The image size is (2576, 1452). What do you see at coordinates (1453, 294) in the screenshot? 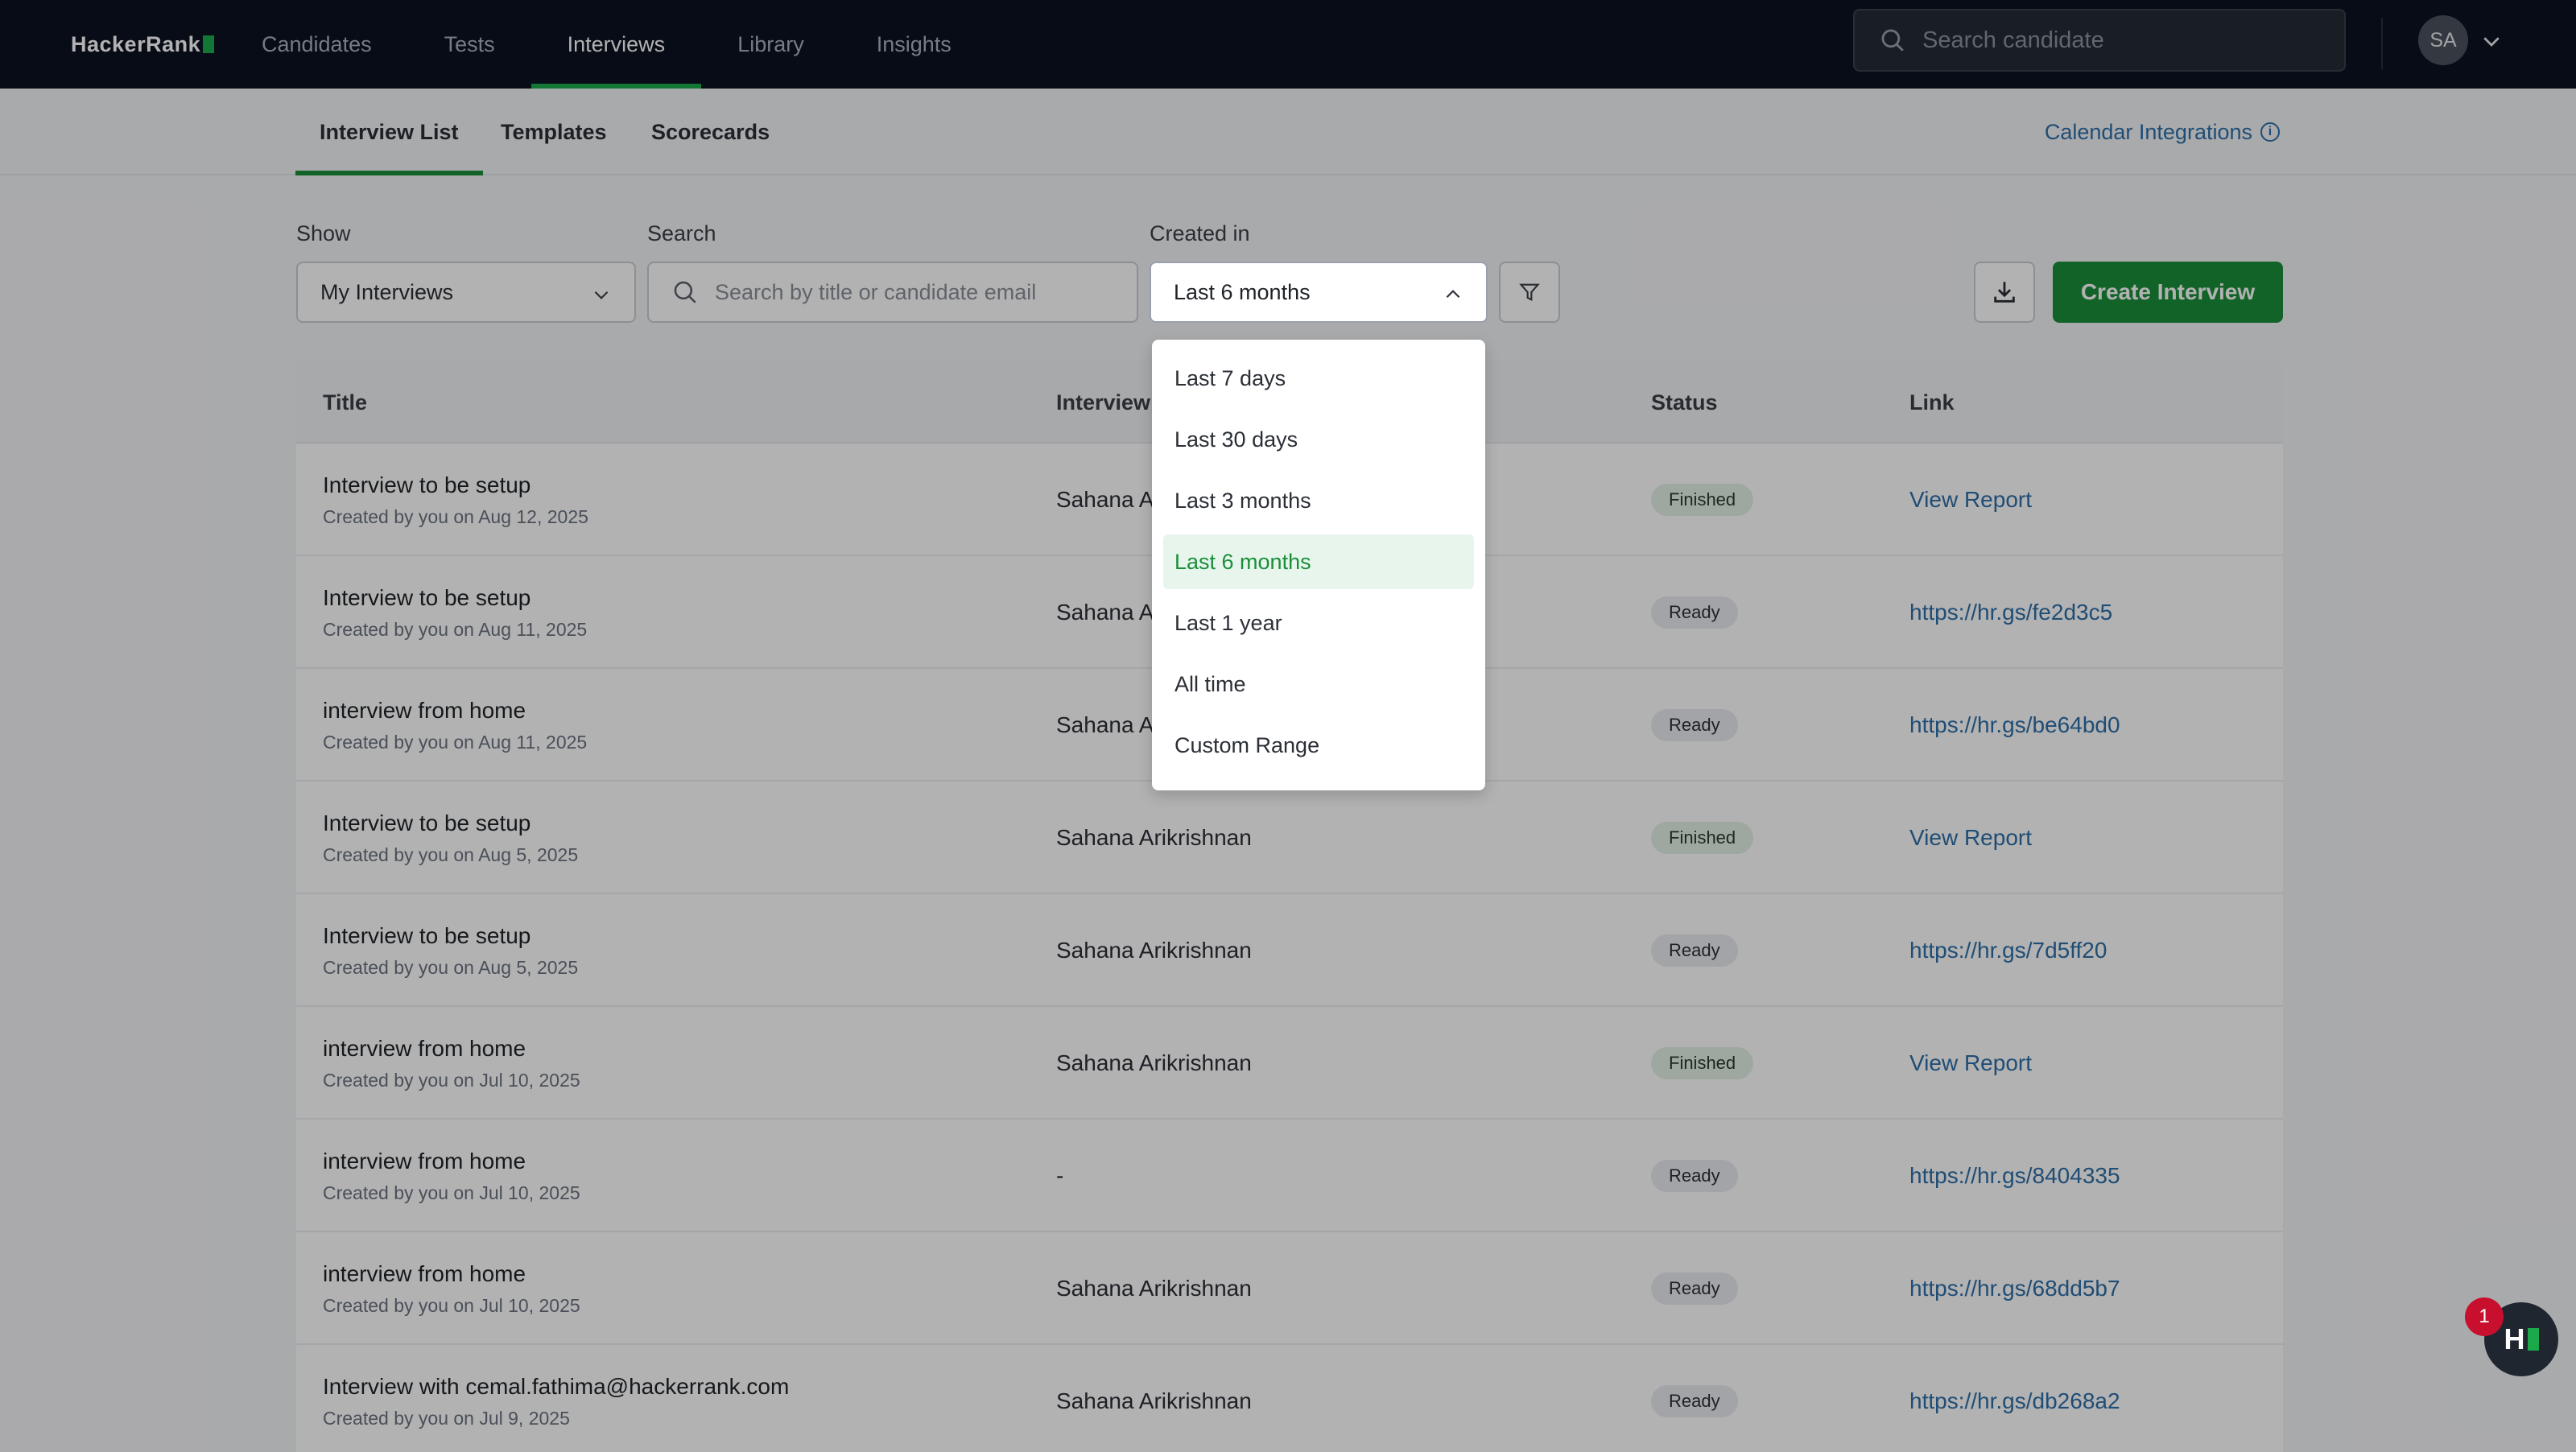
I see `chevron-up-icon` at bounding box center [1453, 294].